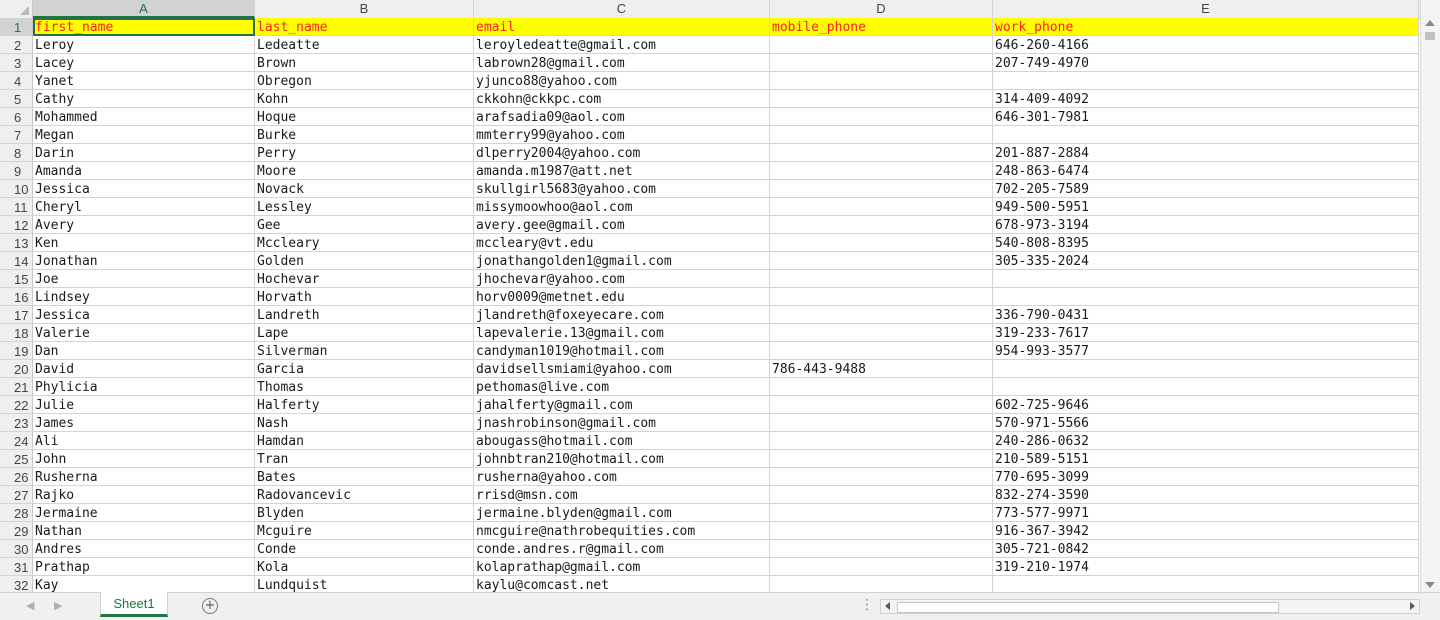 This screenshot has height=620, width=1440. Describe the element at coordinates (16, 369) in the screenshot. I see `row-number: 20` at that location.